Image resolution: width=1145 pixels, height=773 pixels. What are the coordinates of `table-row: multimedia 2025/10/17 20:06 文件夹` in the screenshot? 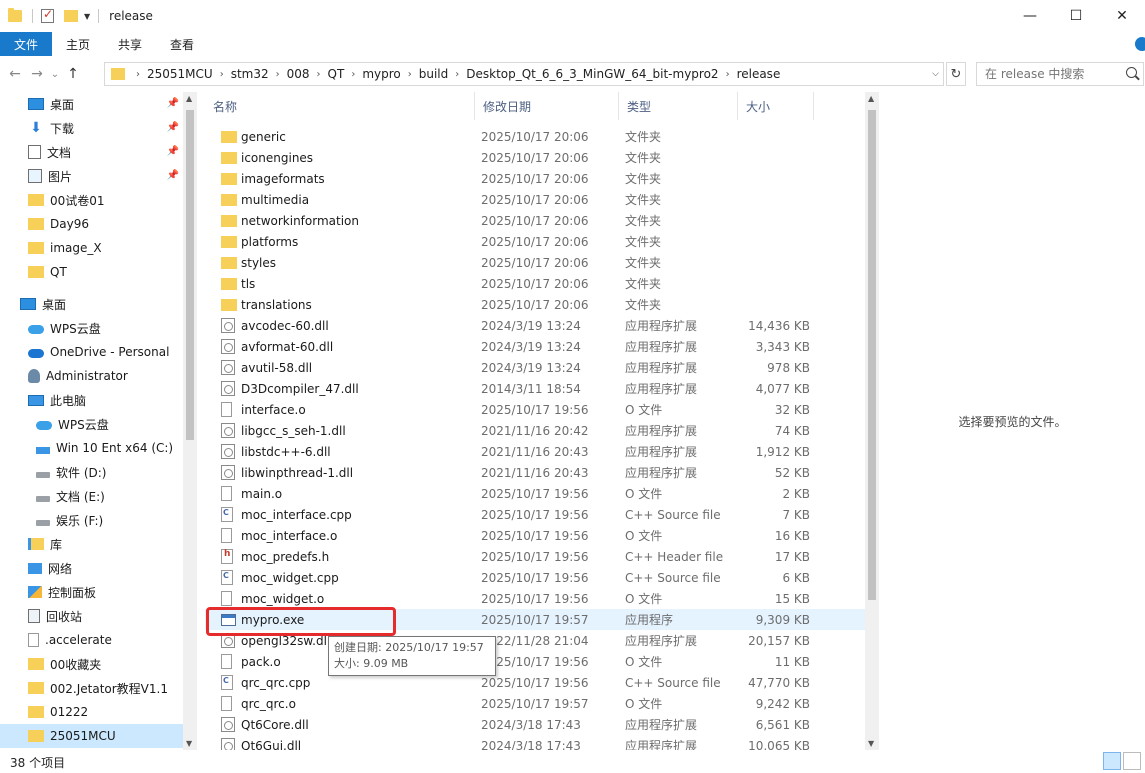 It's located at (535, 199).